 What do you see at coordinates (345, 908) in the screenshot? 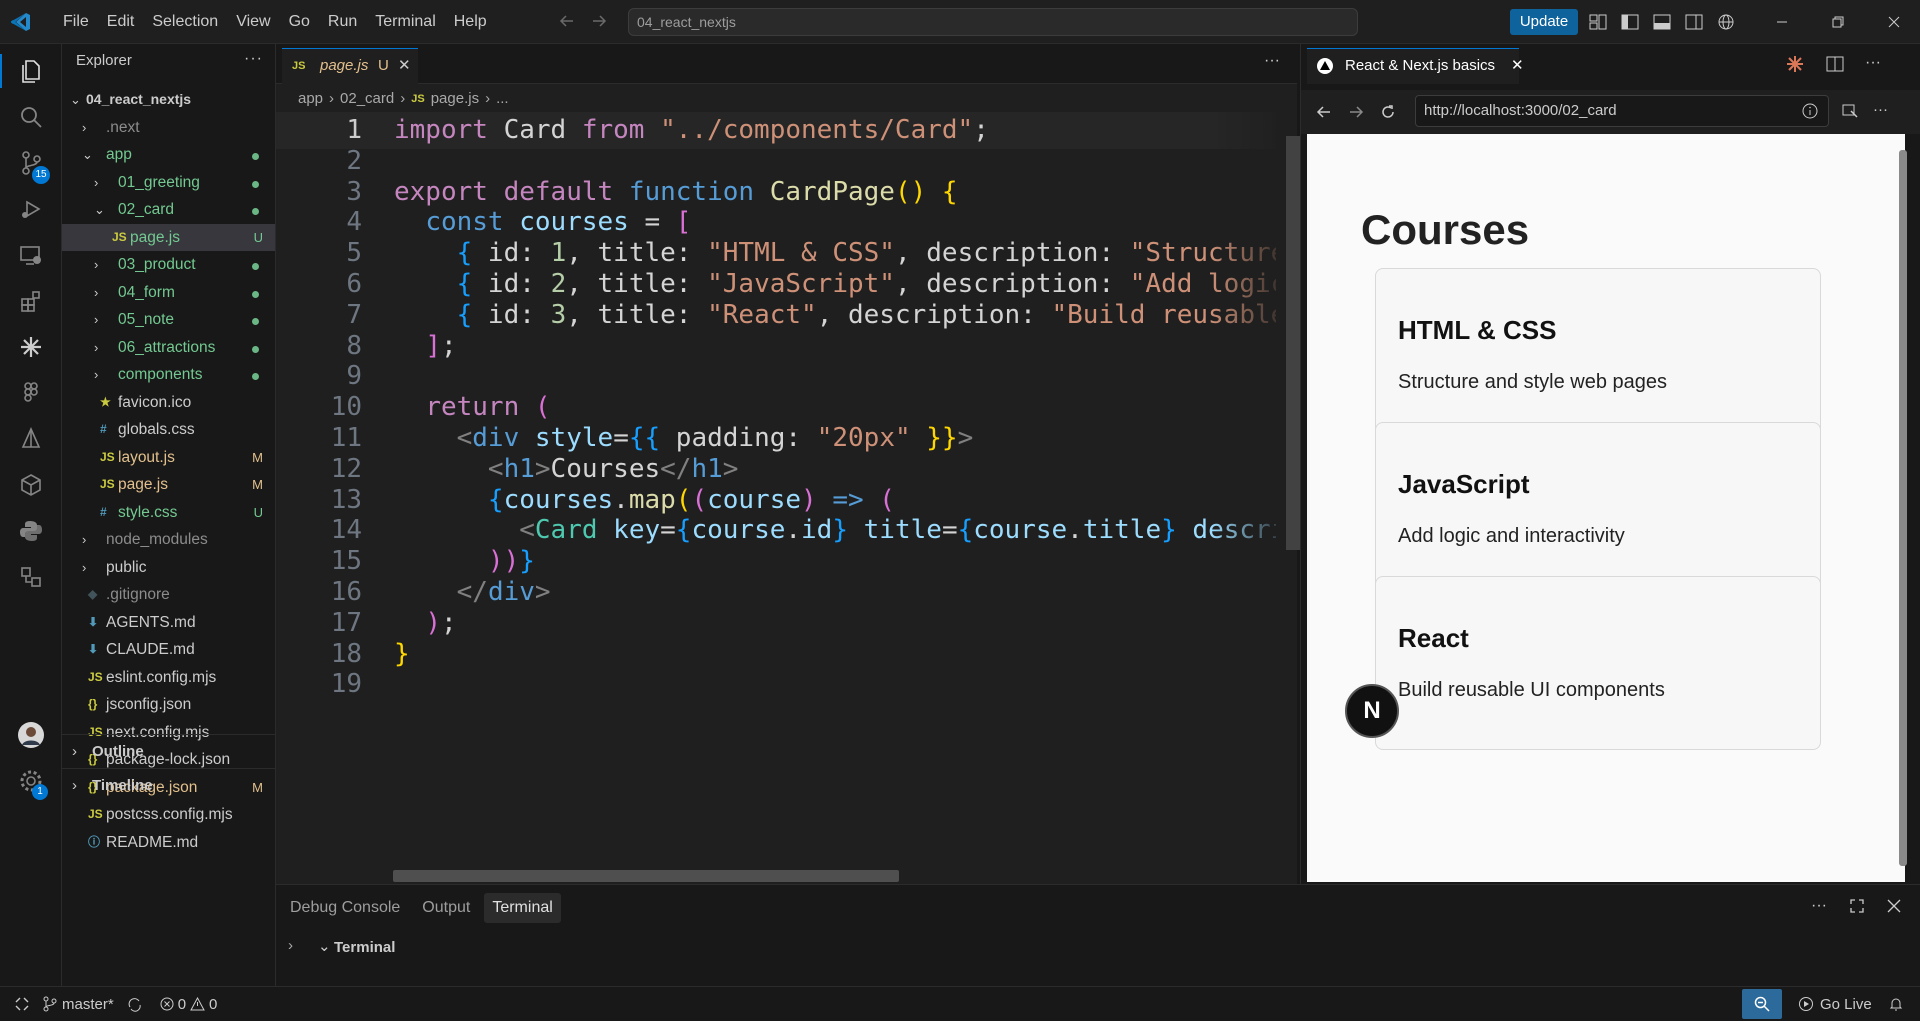
I see `tab-debug-console: Debug Console` at bounding box center [345, 908].